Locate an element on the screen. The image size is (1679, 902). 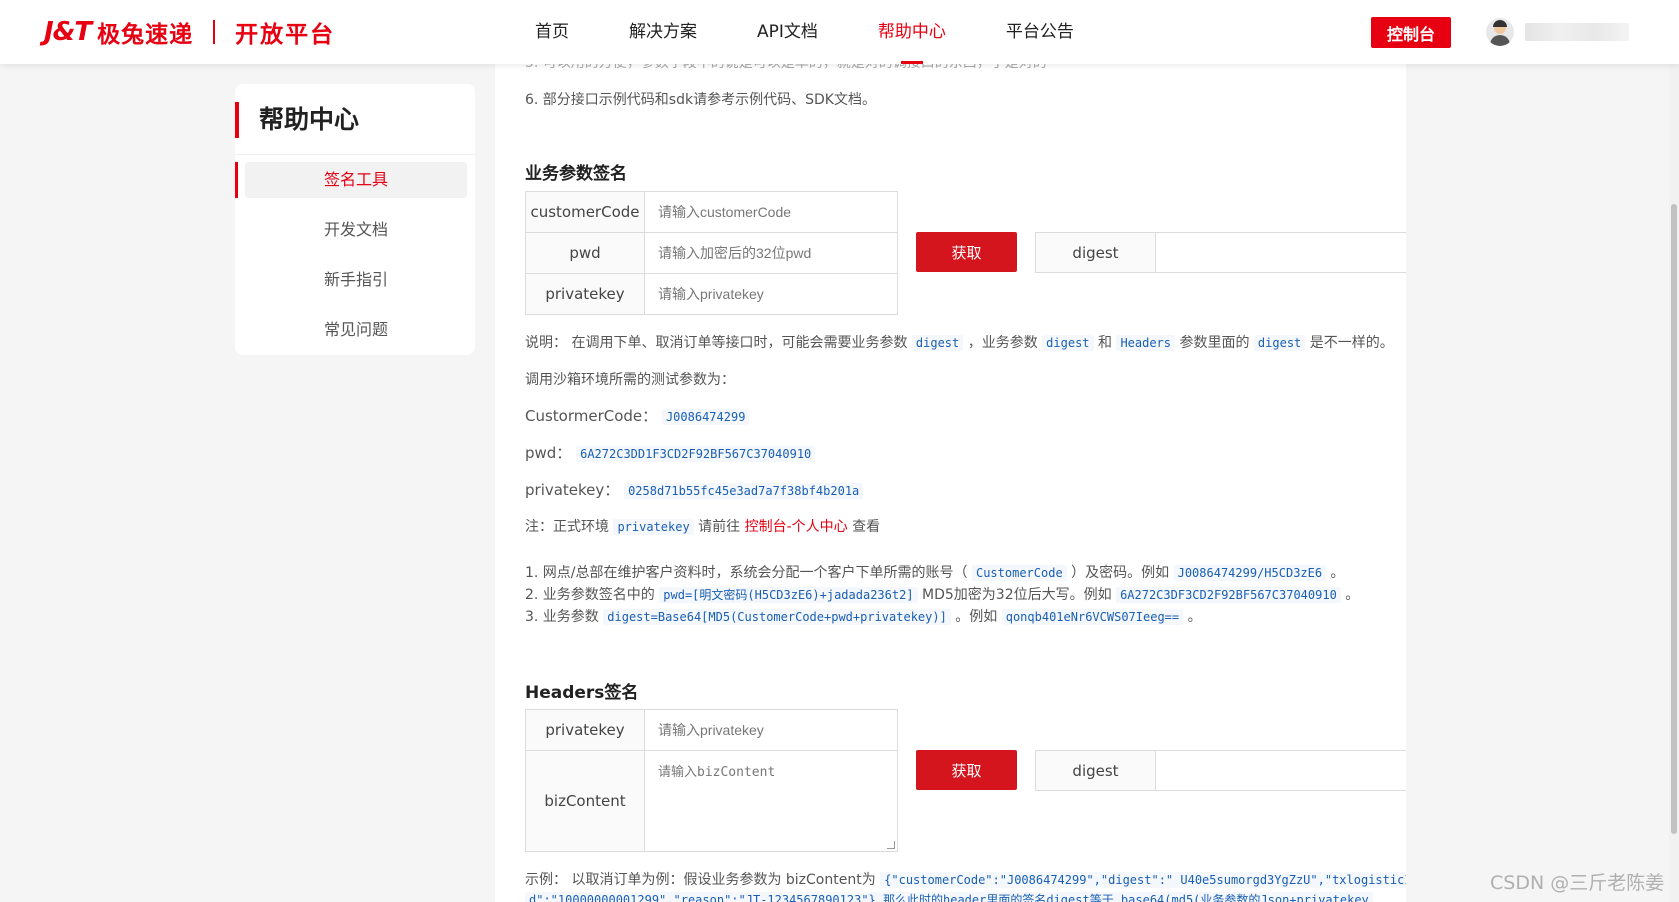
scrollbar-thumb is located at coordinates (1674, 519).